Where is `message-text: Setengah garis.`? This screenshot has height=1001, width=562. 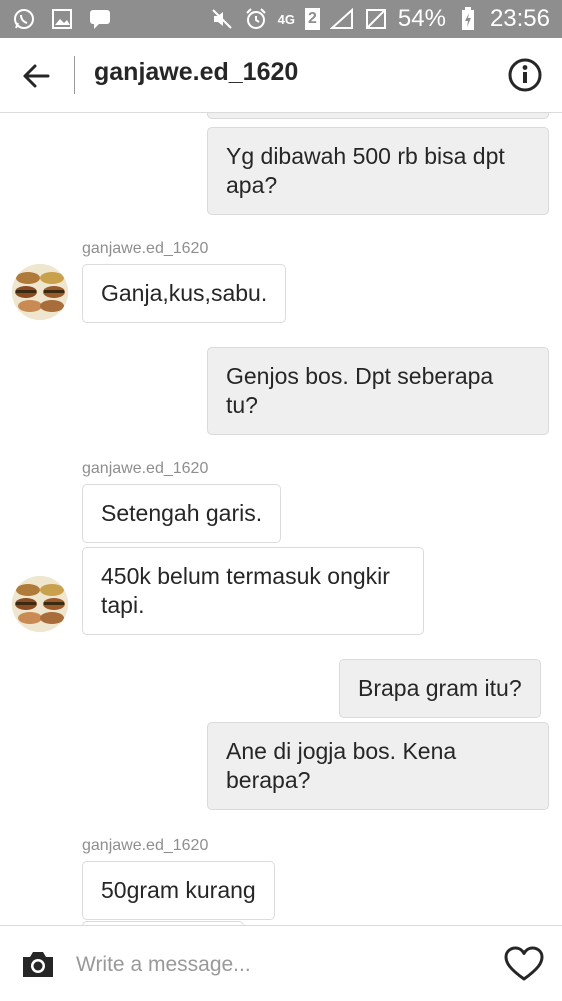
message-text: Setengah garis. is located at coordinates (182, 513).